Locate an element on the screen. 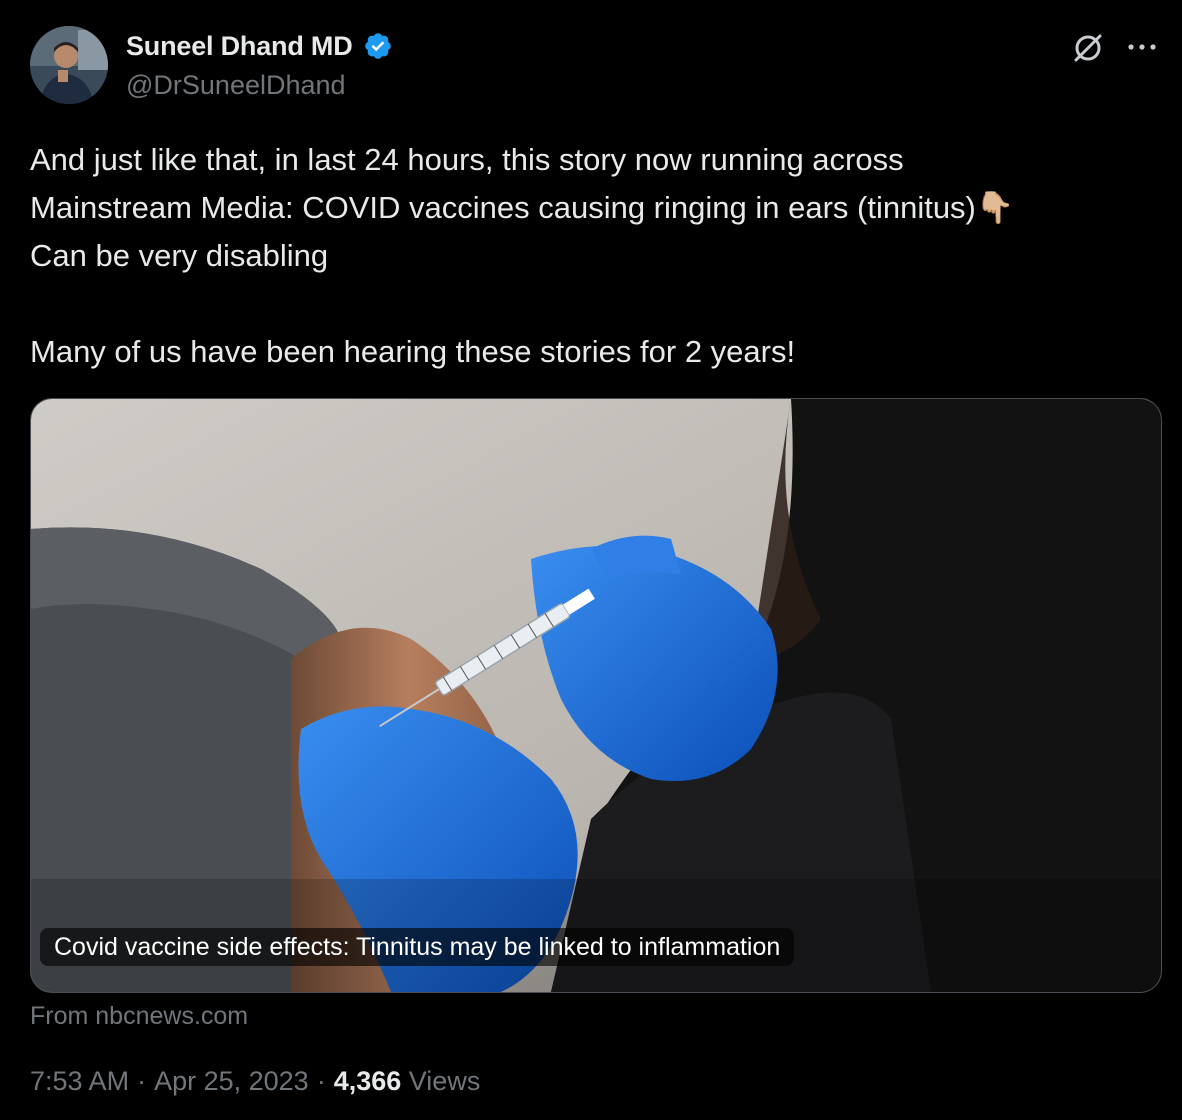 This screenshot has width=1182, height=1120. views-count: 4,366 is located at coordinates (367, 1081).